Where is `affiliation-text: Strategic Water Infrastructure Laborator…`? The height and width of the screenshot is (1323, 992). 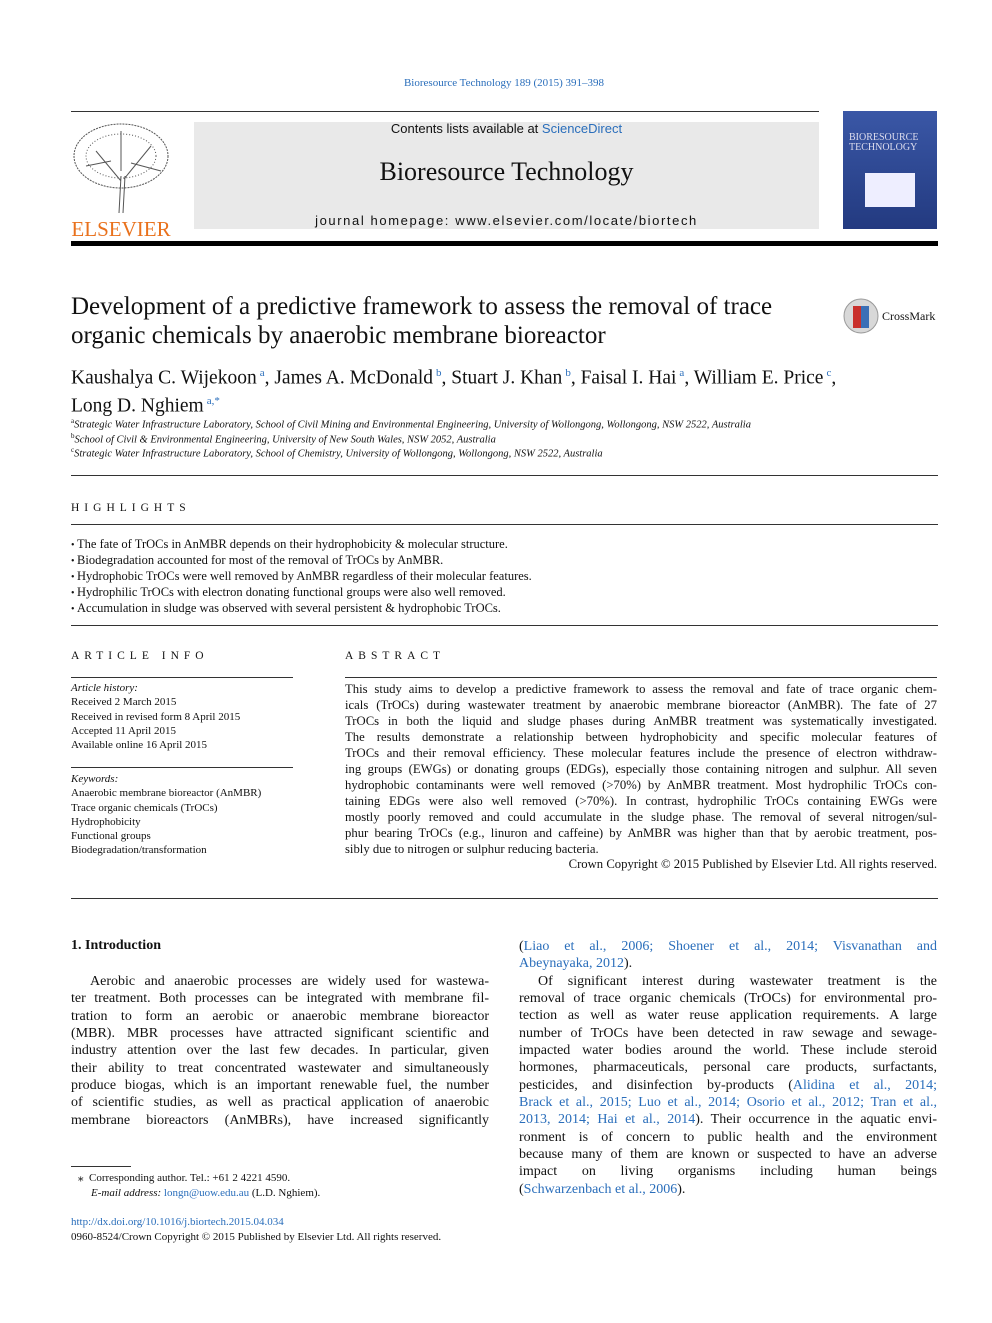
affiliation-text: Strategic Water Infrastructure Laborator… is located at coordinates (338, 454).